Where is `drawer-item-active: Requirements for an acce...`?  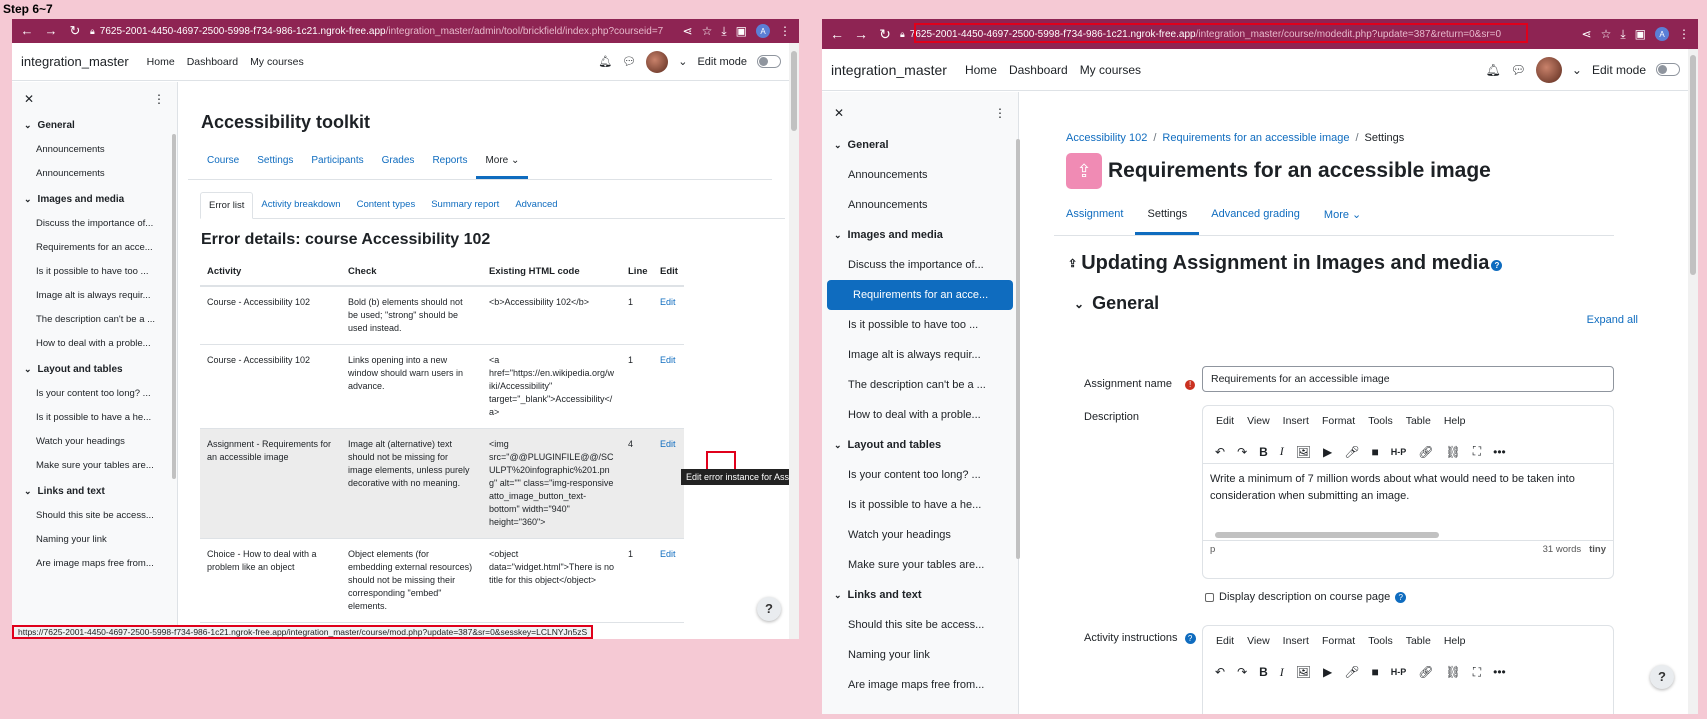 drawer-item-active: Requirements for an acce... is located at coordinates (920, 295).